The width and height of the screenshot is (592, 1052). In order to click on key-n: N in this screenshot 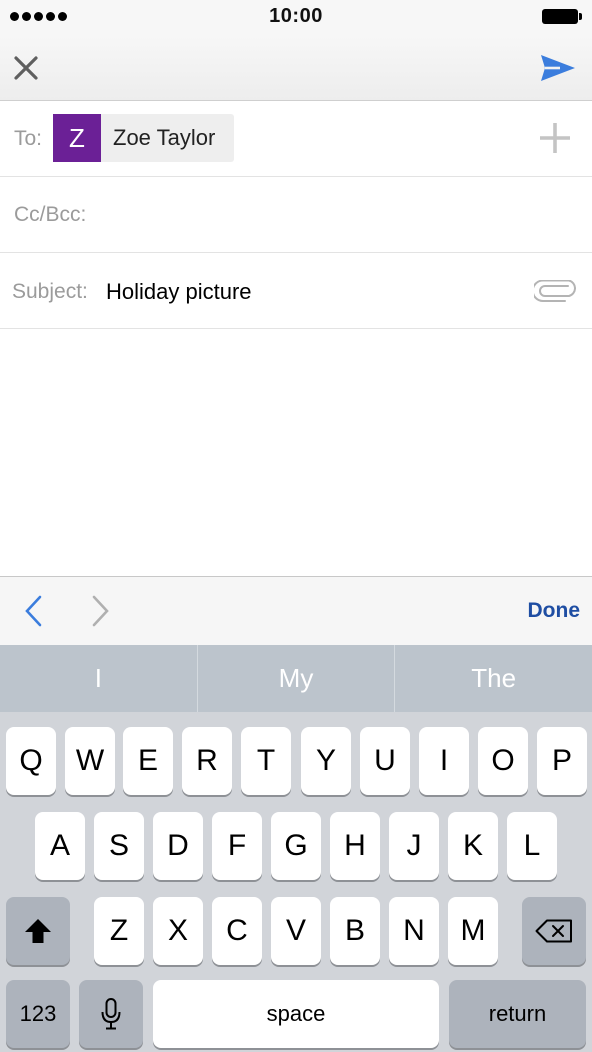, I will do `click(414, 931)`.